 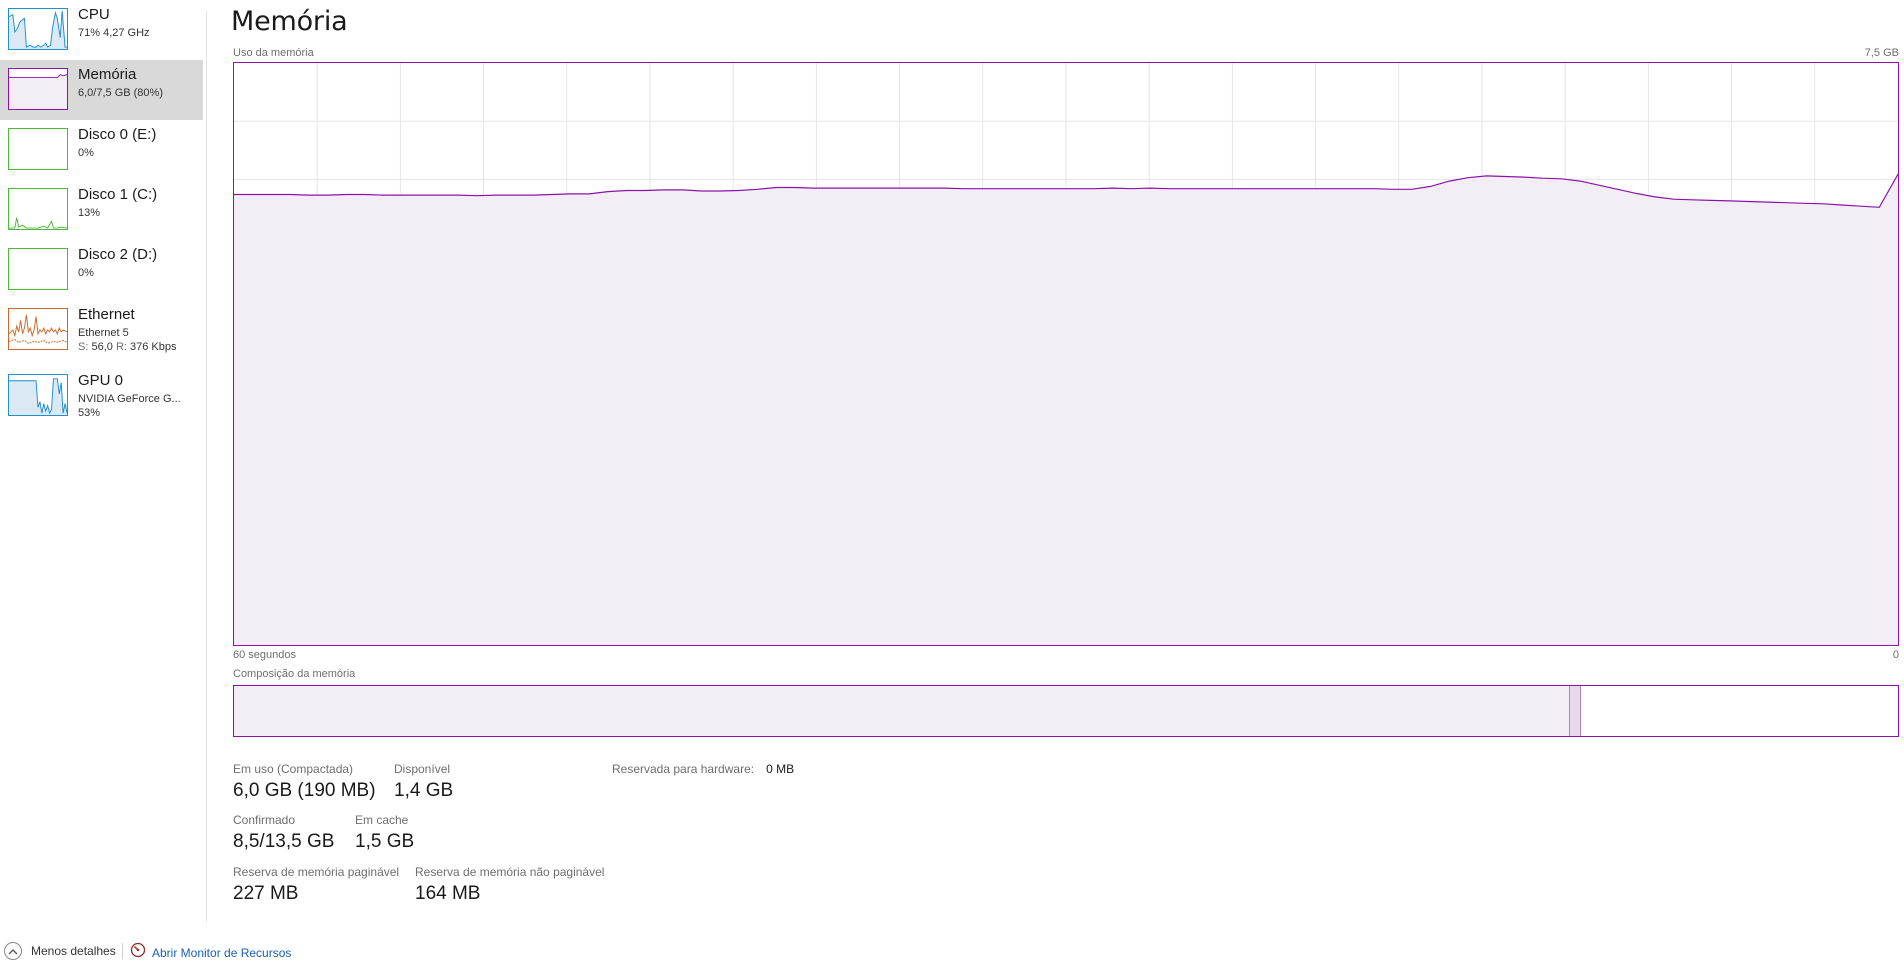 I want to click on resource-monitor-icon, so click(x=138, y=952).